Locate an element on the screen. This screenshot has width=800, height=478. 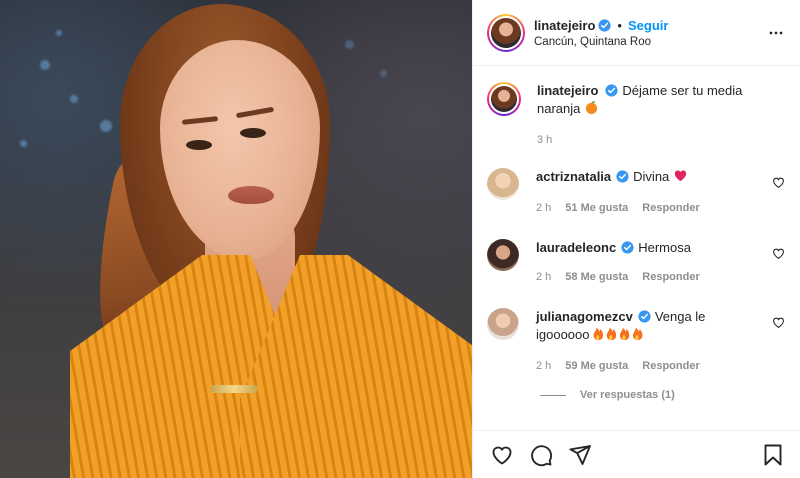
follow-button: Seguir is located at coordinates (648, 25).